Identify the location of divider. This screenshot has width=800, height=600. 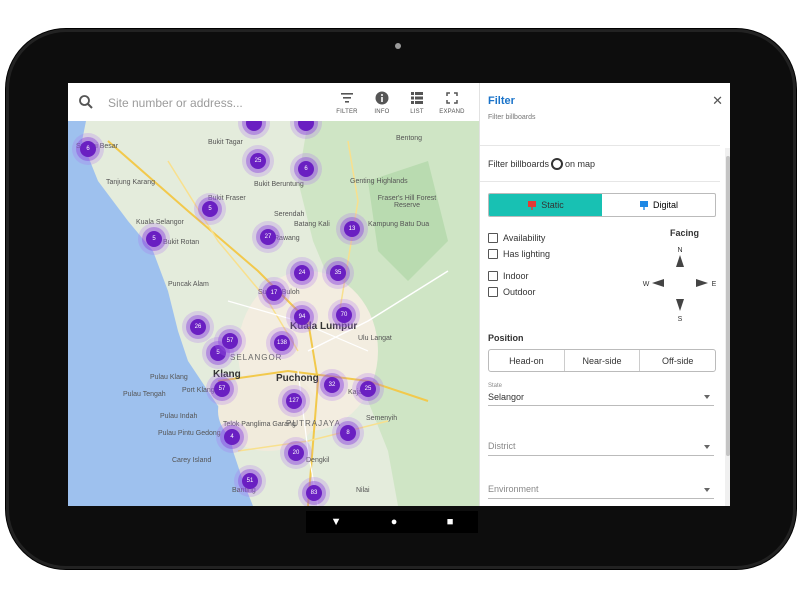
(600, 145).